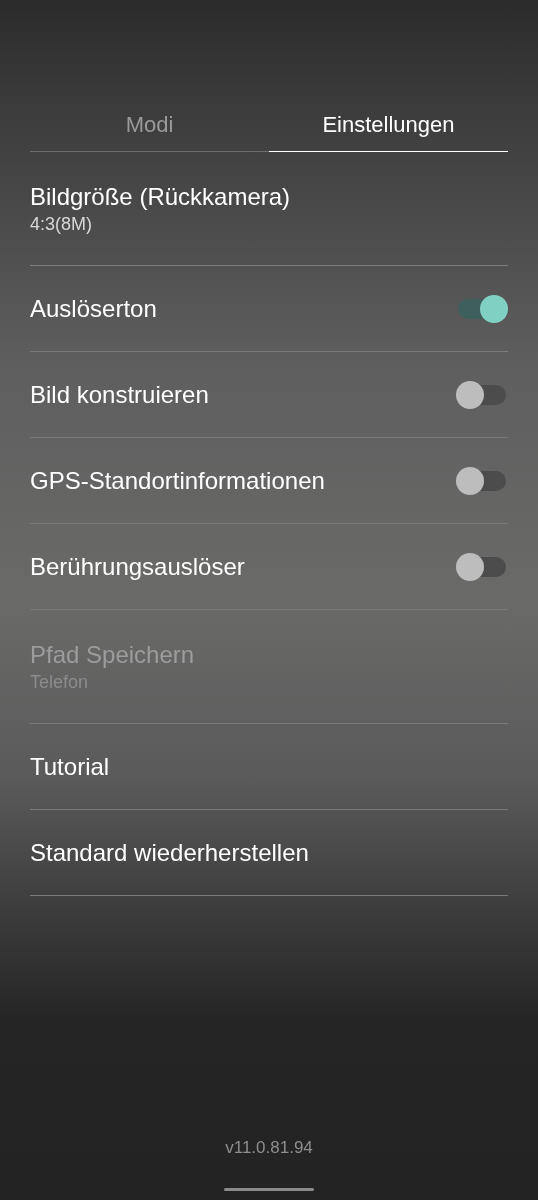 The height and width of the screenshot is (1200, 538). I want to click on setting-row: Standard wiederherstellen, so click(269, 853).